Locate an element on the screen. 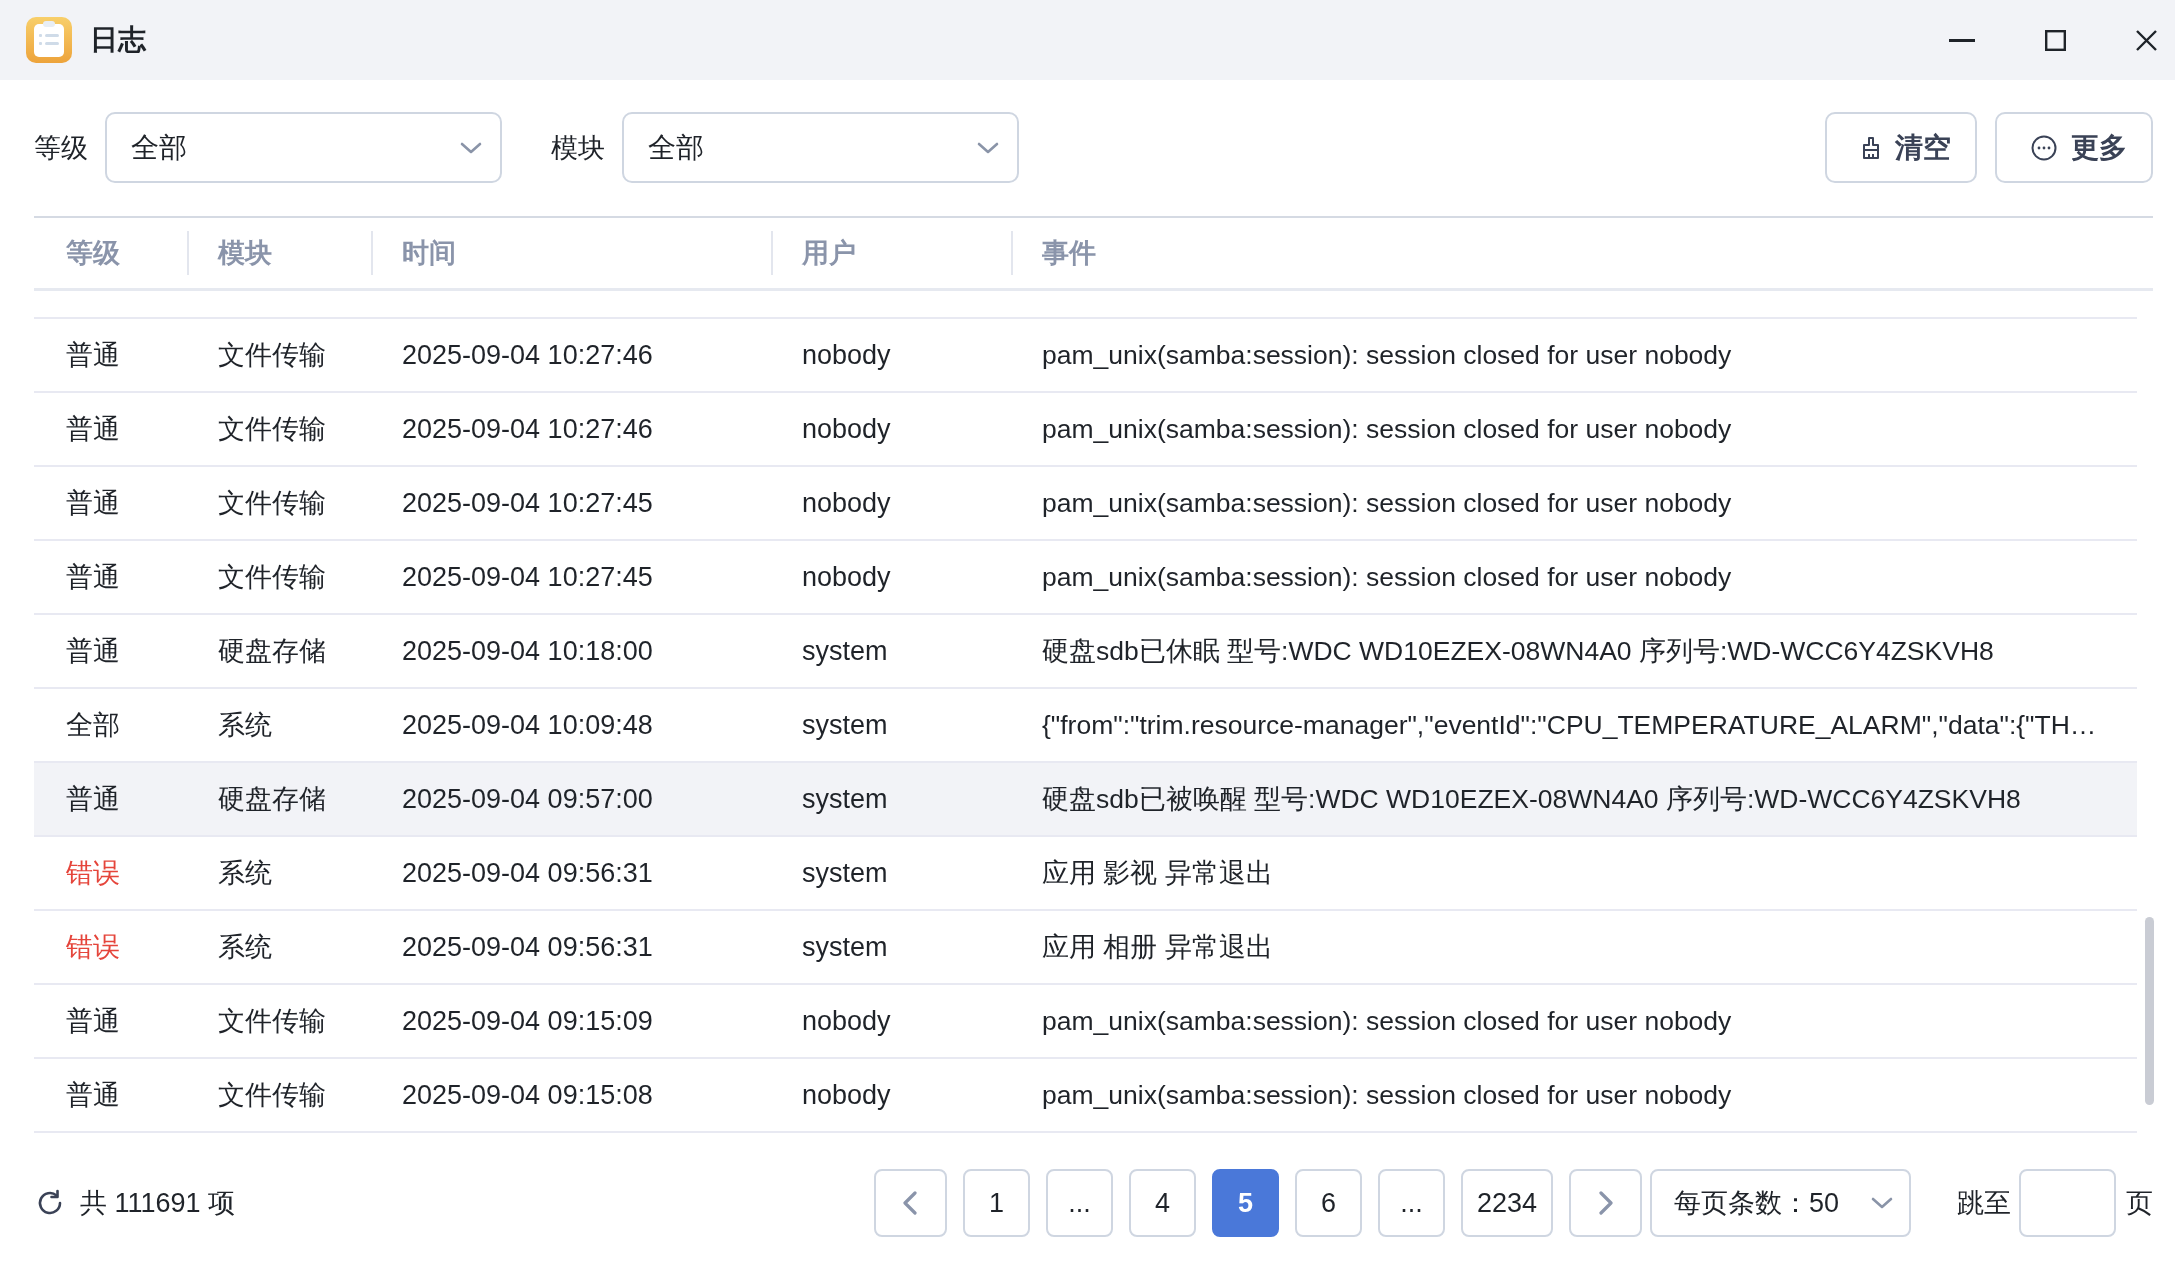 This screenshot has width=2175, height=1267. table-cell: 硬盘sdb已被唤醒 型号:WDC WD10EZEX-08WN4A0 序列号:WD-WCC6Y4ZSKVH8 is located at coordinates (1531, 799).